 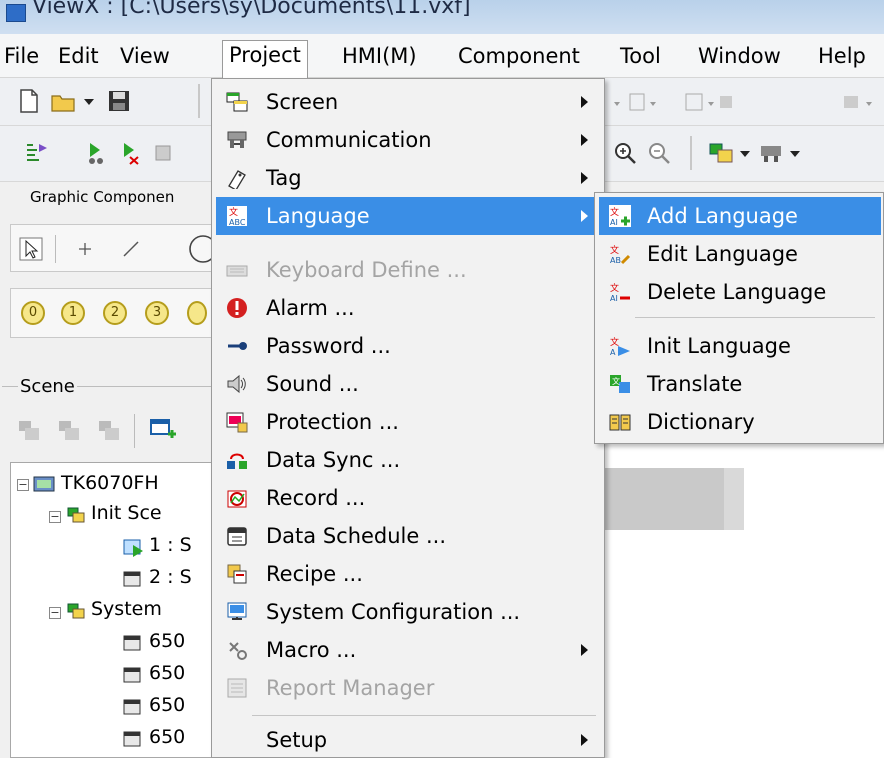 What do you see at coordinates (237, 308) in the screenshot?
I see `alarm-icon` at bounding box center [237, 308].